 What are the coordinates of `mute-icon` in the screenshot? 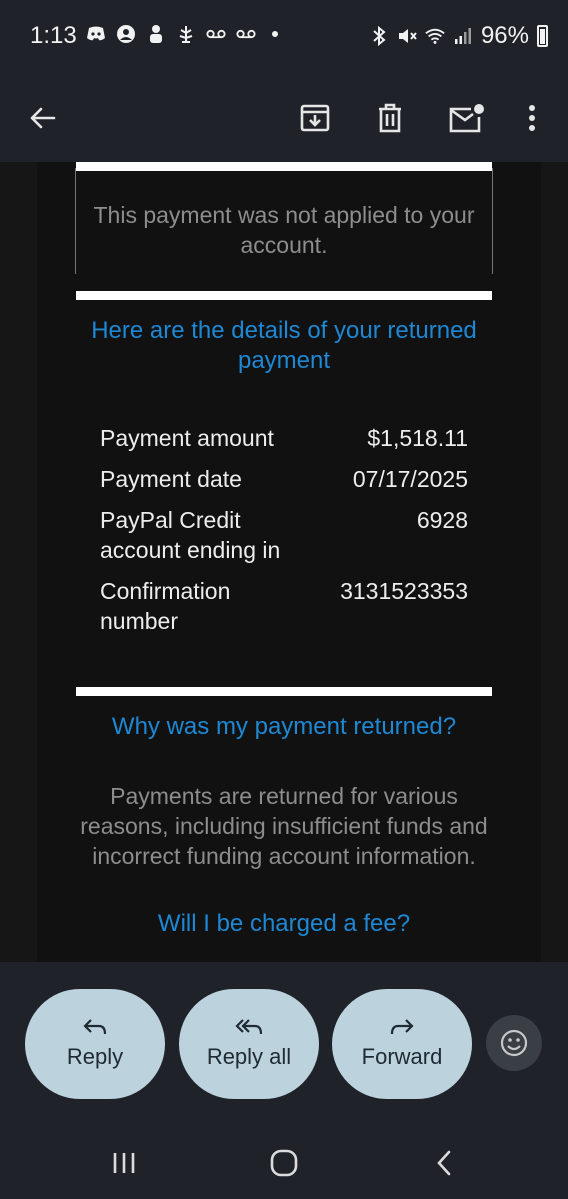 It's located at (407, 36).